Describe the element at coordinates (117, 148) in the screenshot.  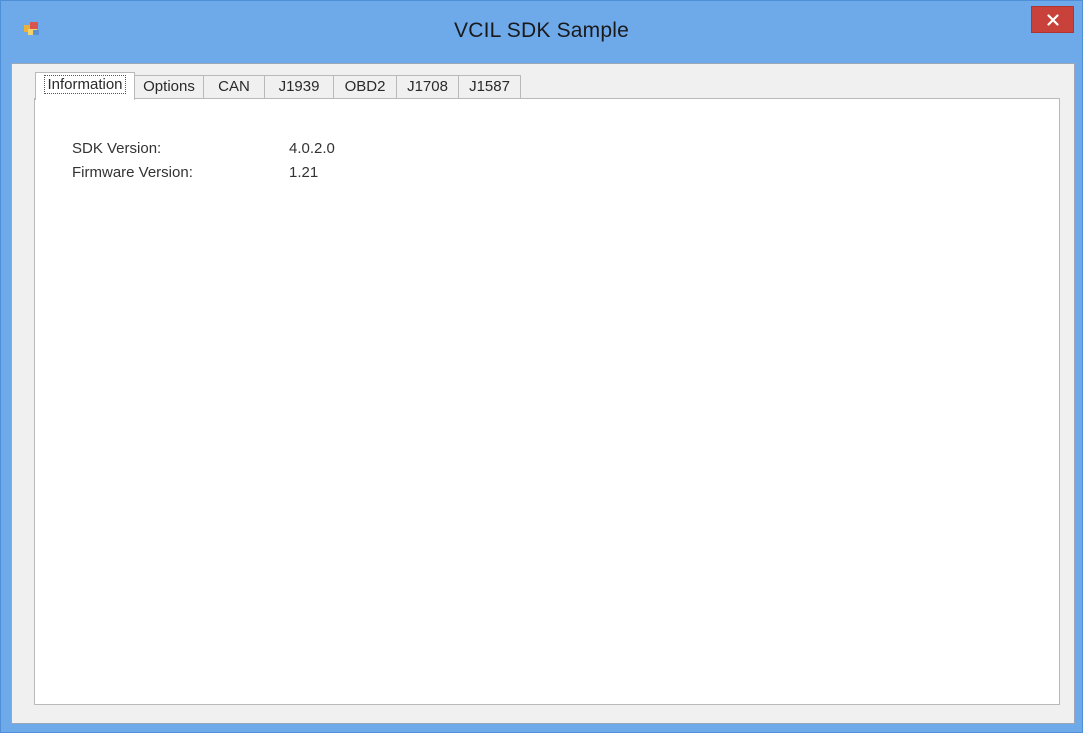
I see `sdk-version-label: SDK Version:` at that location.